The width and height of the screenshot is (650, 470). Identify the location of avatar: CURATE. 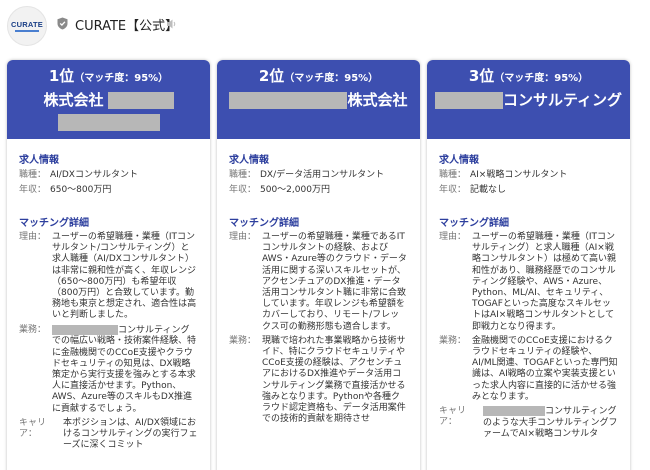
(27, 26).